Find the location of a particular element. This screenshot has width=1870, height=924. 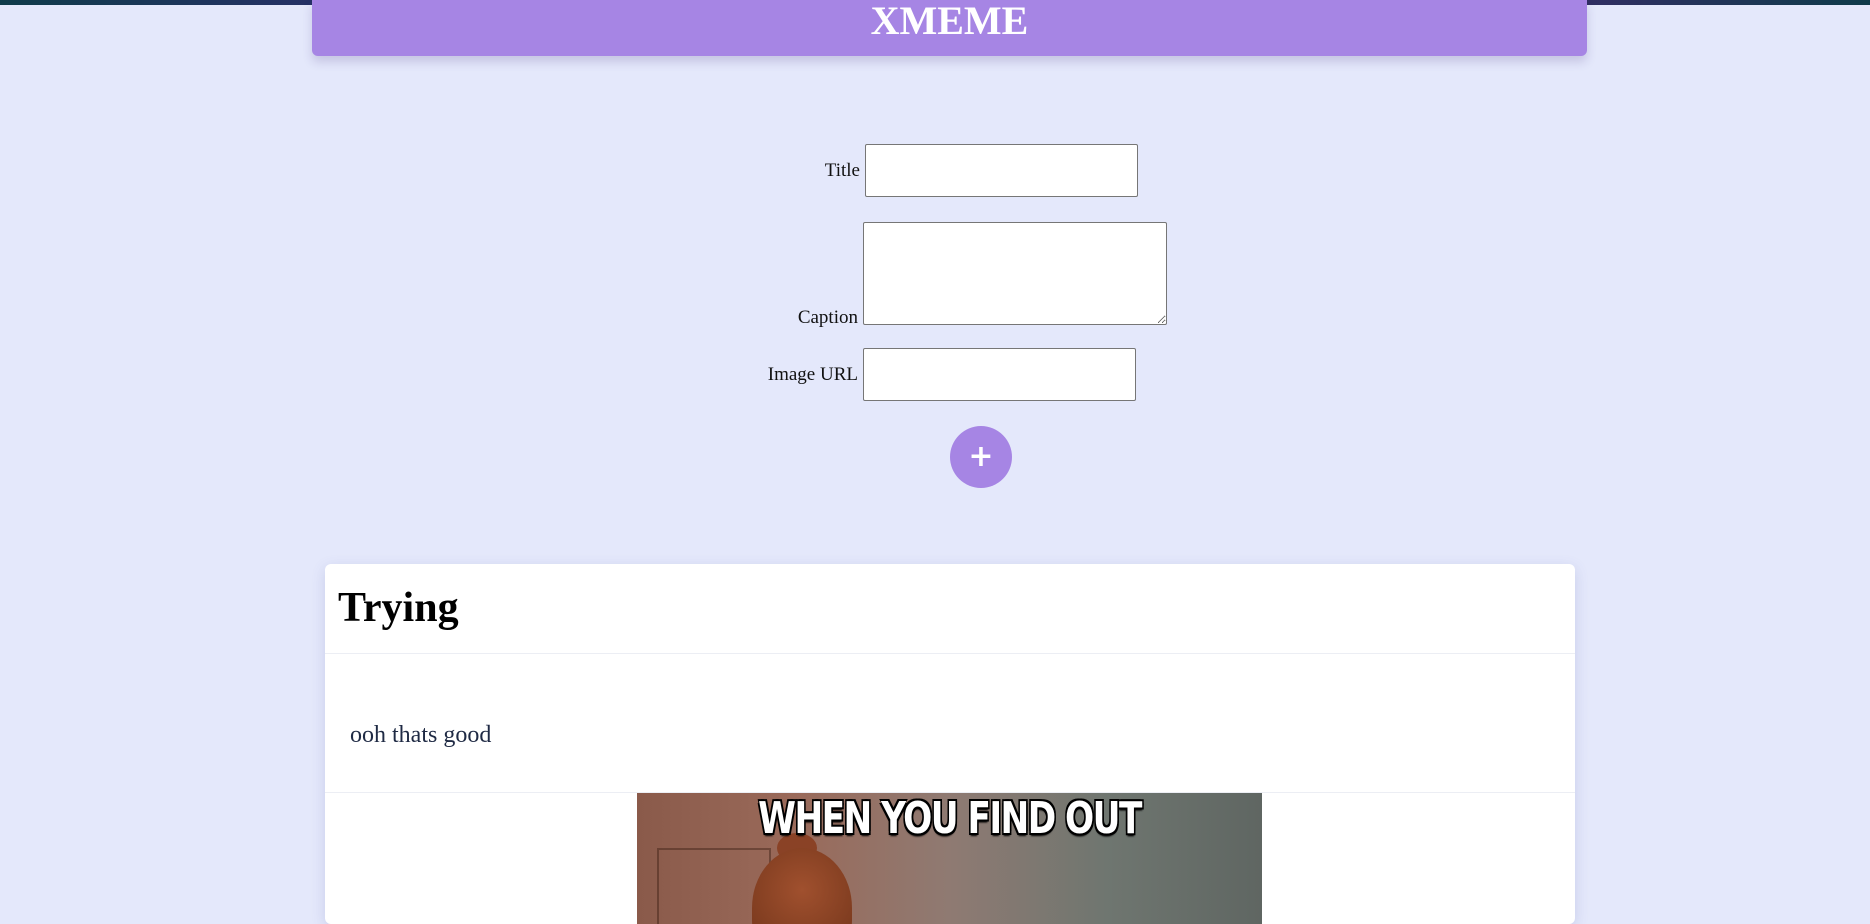

meme-card-caption: ooh thats good is located at coordinates (421, 735).